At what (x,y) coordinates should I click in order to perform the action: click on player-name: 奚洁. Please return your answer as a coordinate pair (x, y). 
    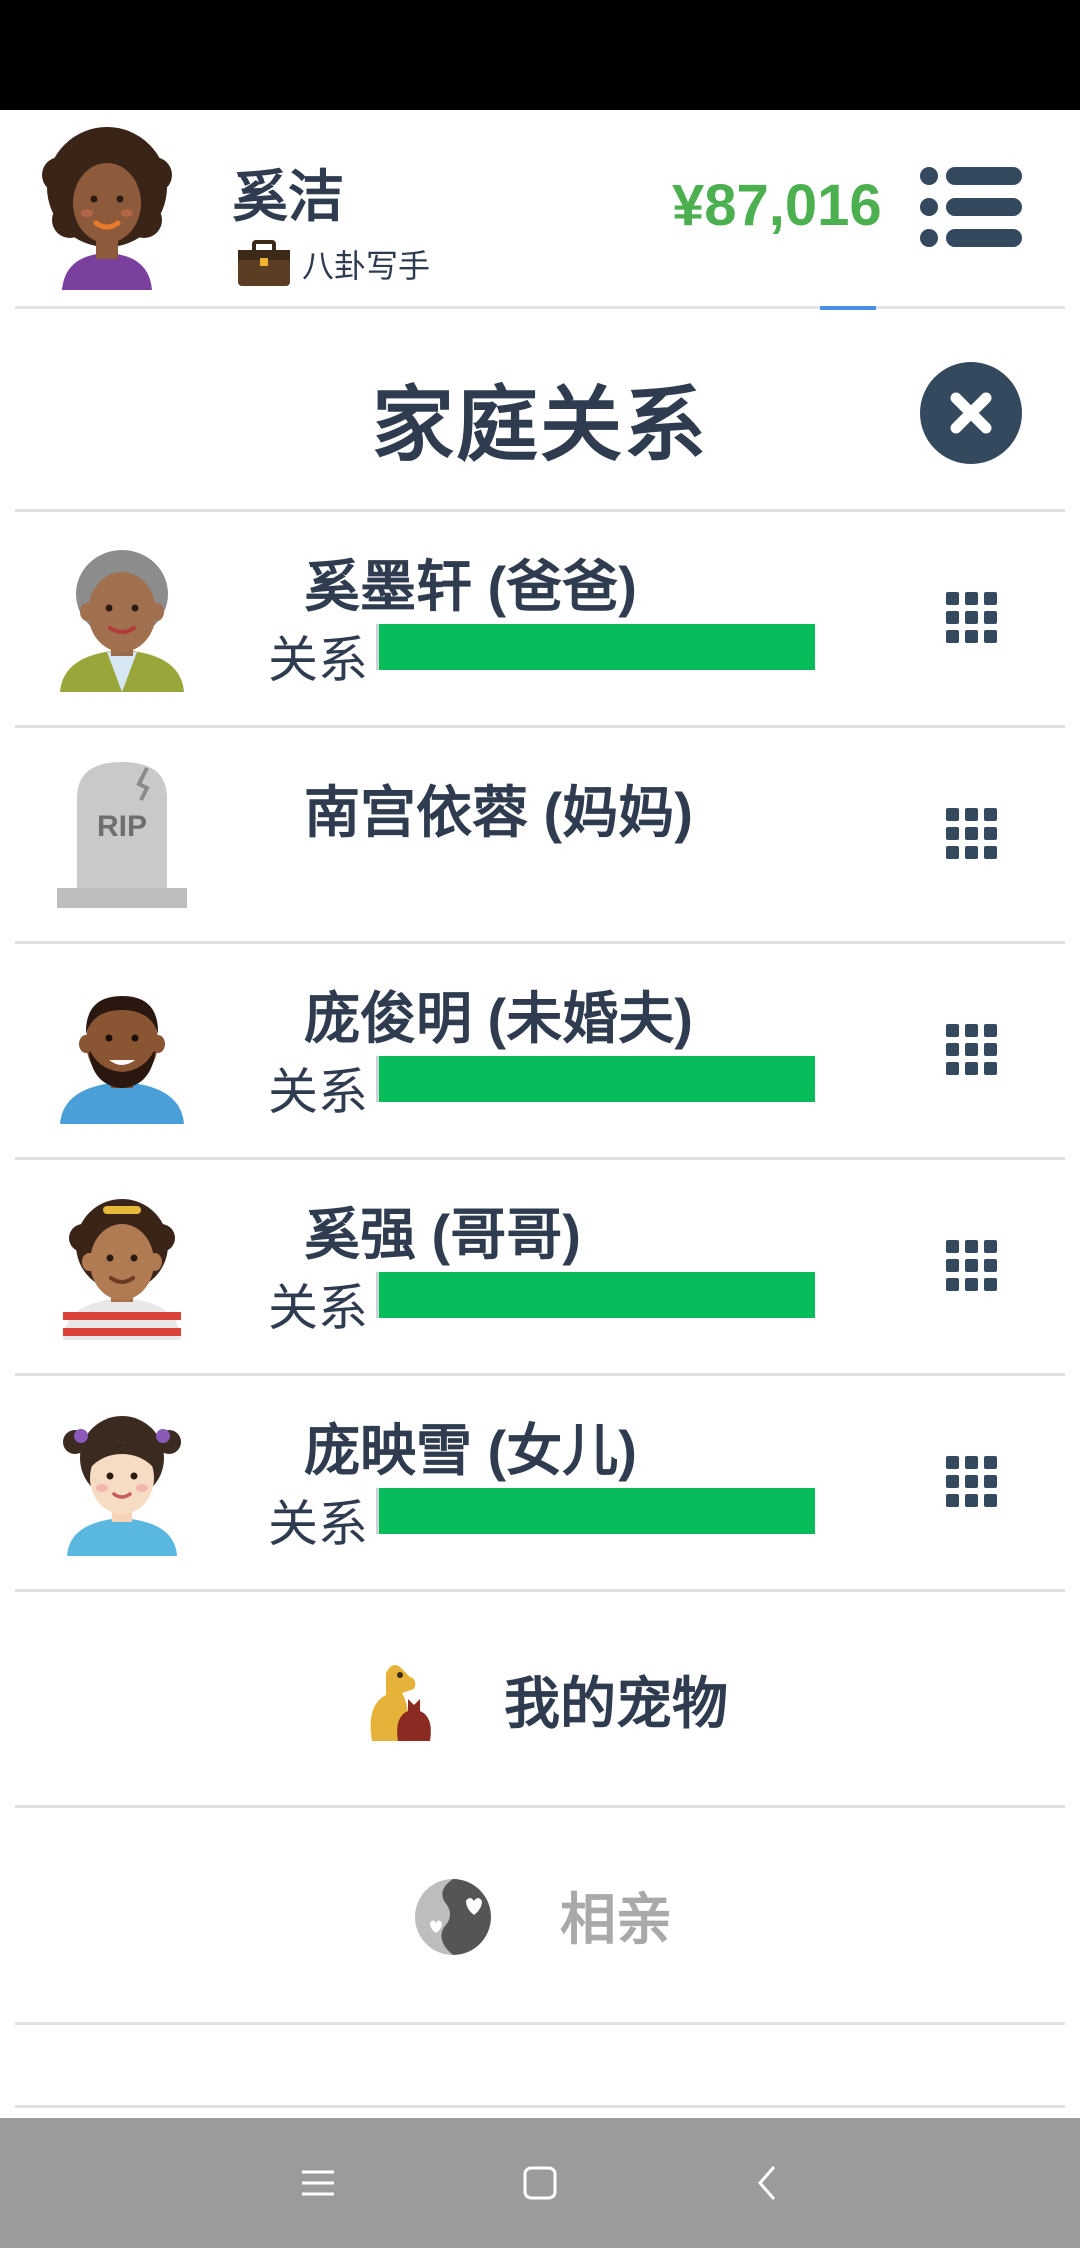
    Looking at the image, I should click on (288, 196).